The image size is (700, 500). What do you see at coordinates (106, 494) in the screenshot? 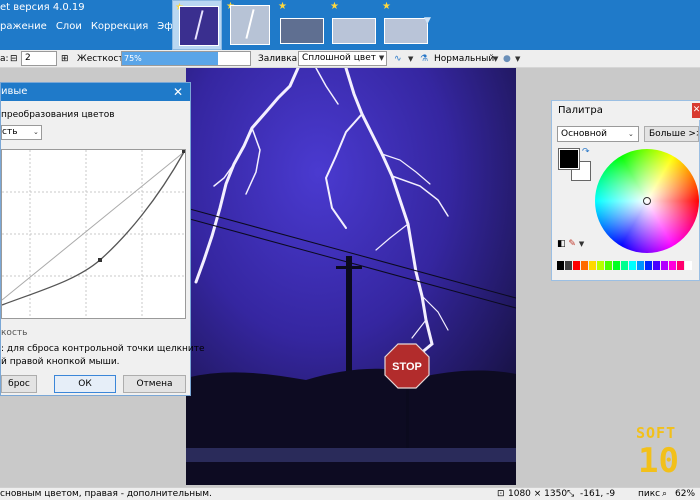
I see `status-hint: сновным цветом, правая - дополнительным.` at bounding box center [106, 494].